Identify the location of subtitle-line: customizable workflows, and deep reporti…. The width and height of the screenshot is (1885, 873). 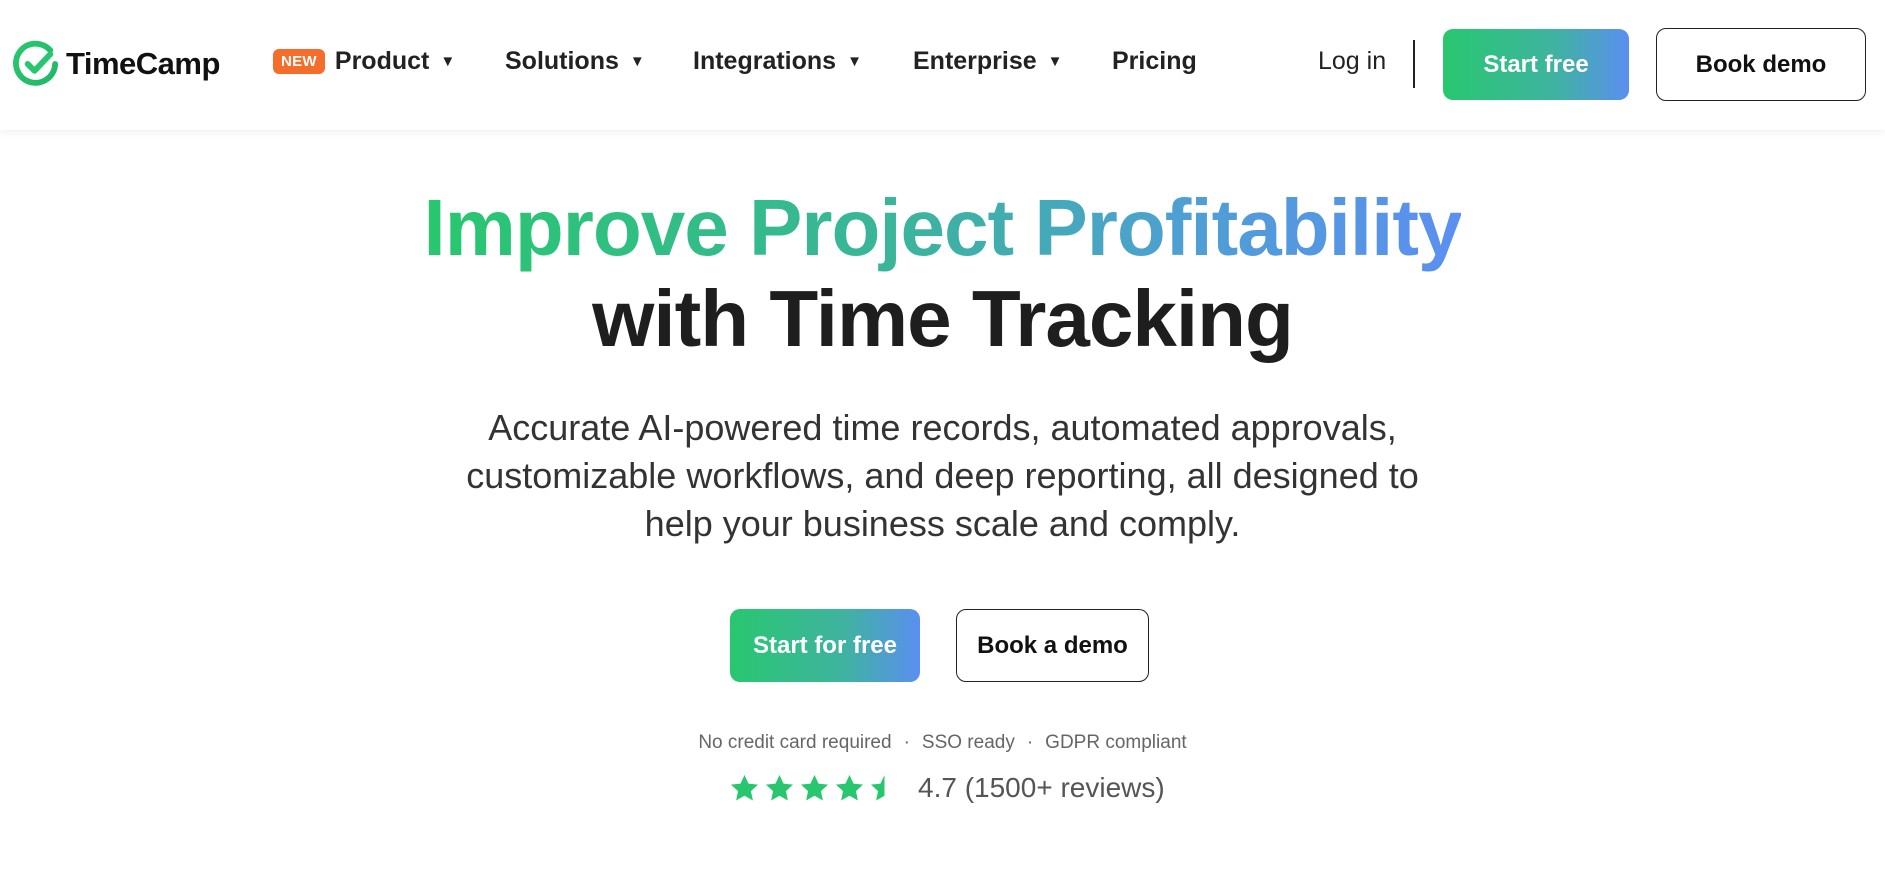
(942, 475).